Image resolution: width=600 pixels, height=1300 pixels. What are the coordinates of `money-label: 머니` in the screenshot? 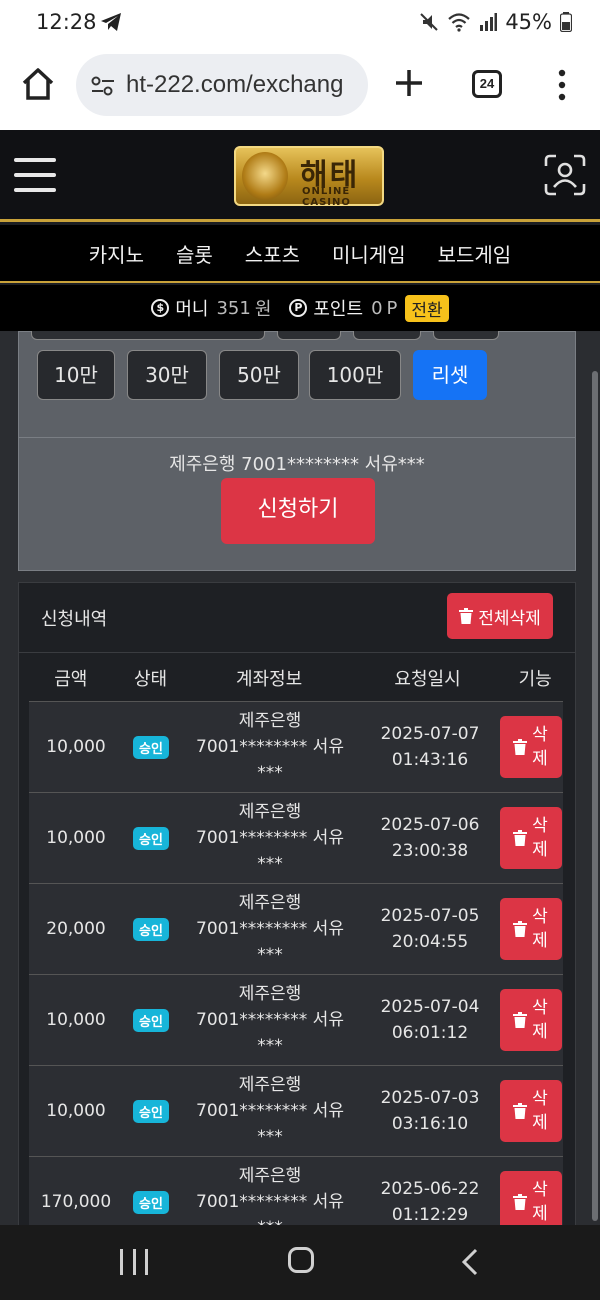 It's located at (192, 309).